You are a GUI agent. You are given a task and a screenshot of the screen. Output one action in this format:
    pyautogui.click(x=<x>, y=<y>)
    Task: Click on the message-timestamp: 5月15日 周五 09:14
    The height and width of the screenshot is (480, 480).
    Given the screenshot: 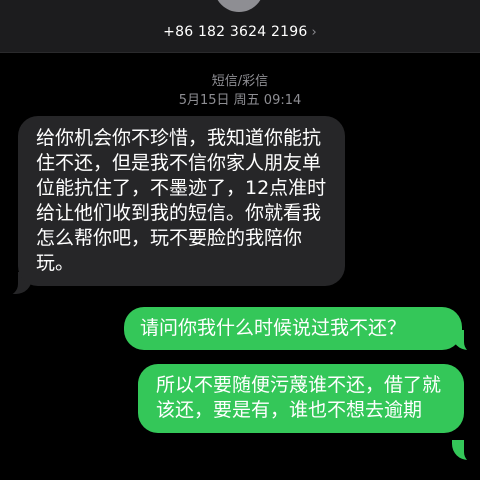 What is the action you would take?
    pyautogui.click(x=240, y=100)
    